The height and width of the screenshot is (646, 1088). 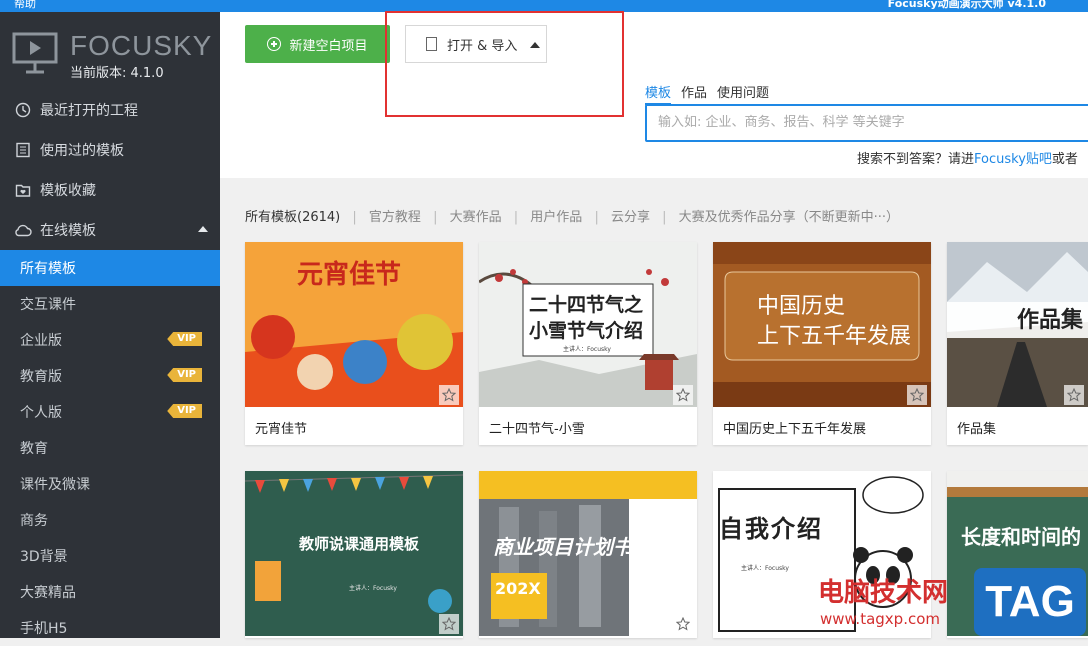 I want to click on filter-cloud-share: 云分享, so click(x=630, y=217).